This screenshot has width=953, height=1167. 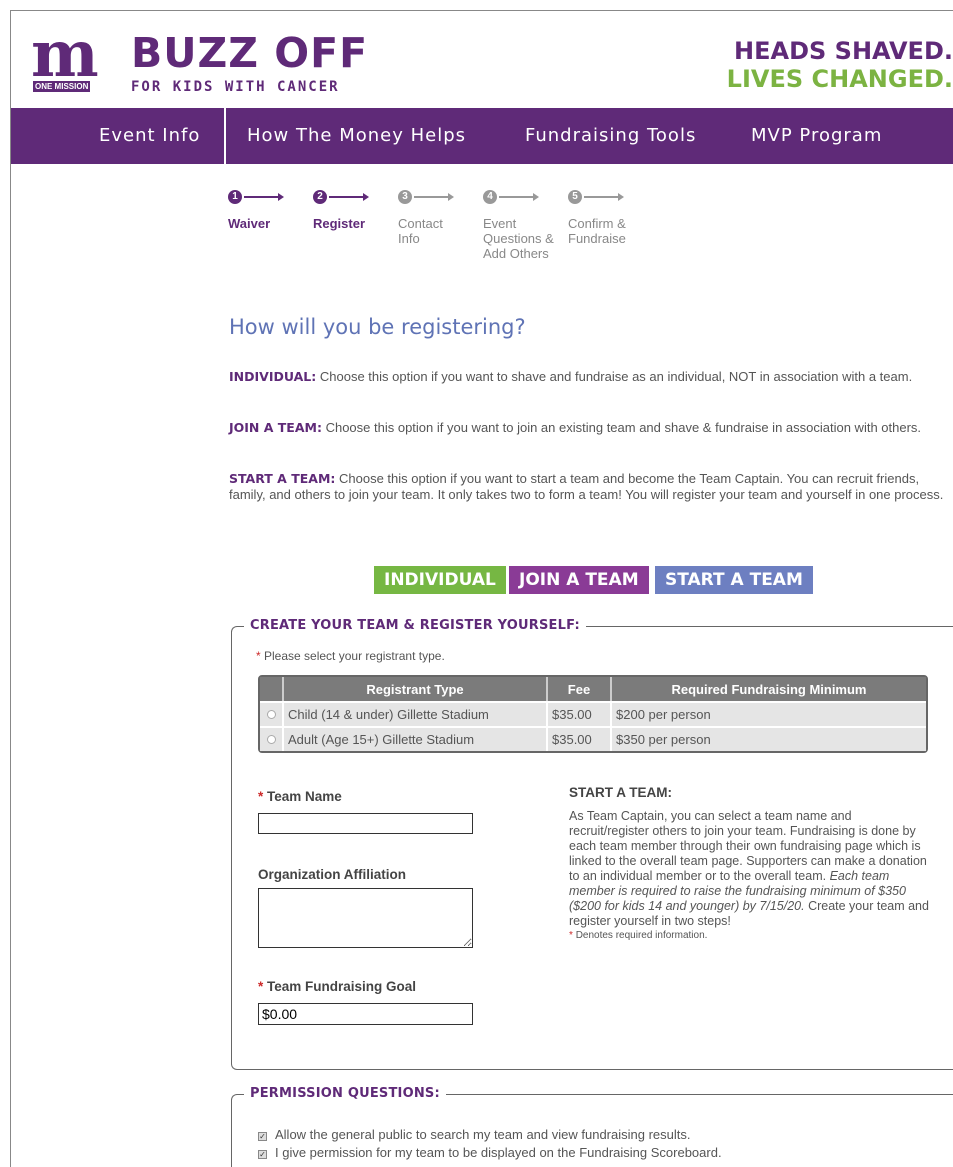 What do you see at coordinates (597, 231) in the screenshot?
I see `step-label: Confirm & Fundraise` at bounding box center [597, 231].